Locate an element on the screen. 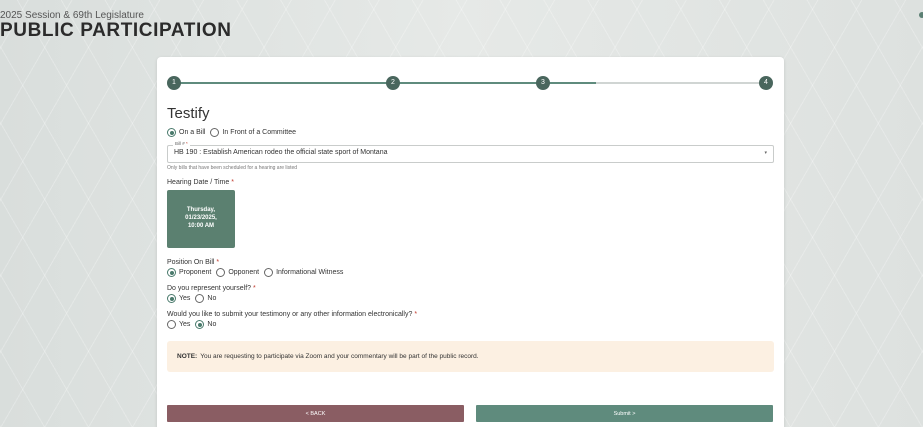 The width and height of the screenshot is (923, 427). note-prefix: NOTE: is located at coordinates (187, 356).